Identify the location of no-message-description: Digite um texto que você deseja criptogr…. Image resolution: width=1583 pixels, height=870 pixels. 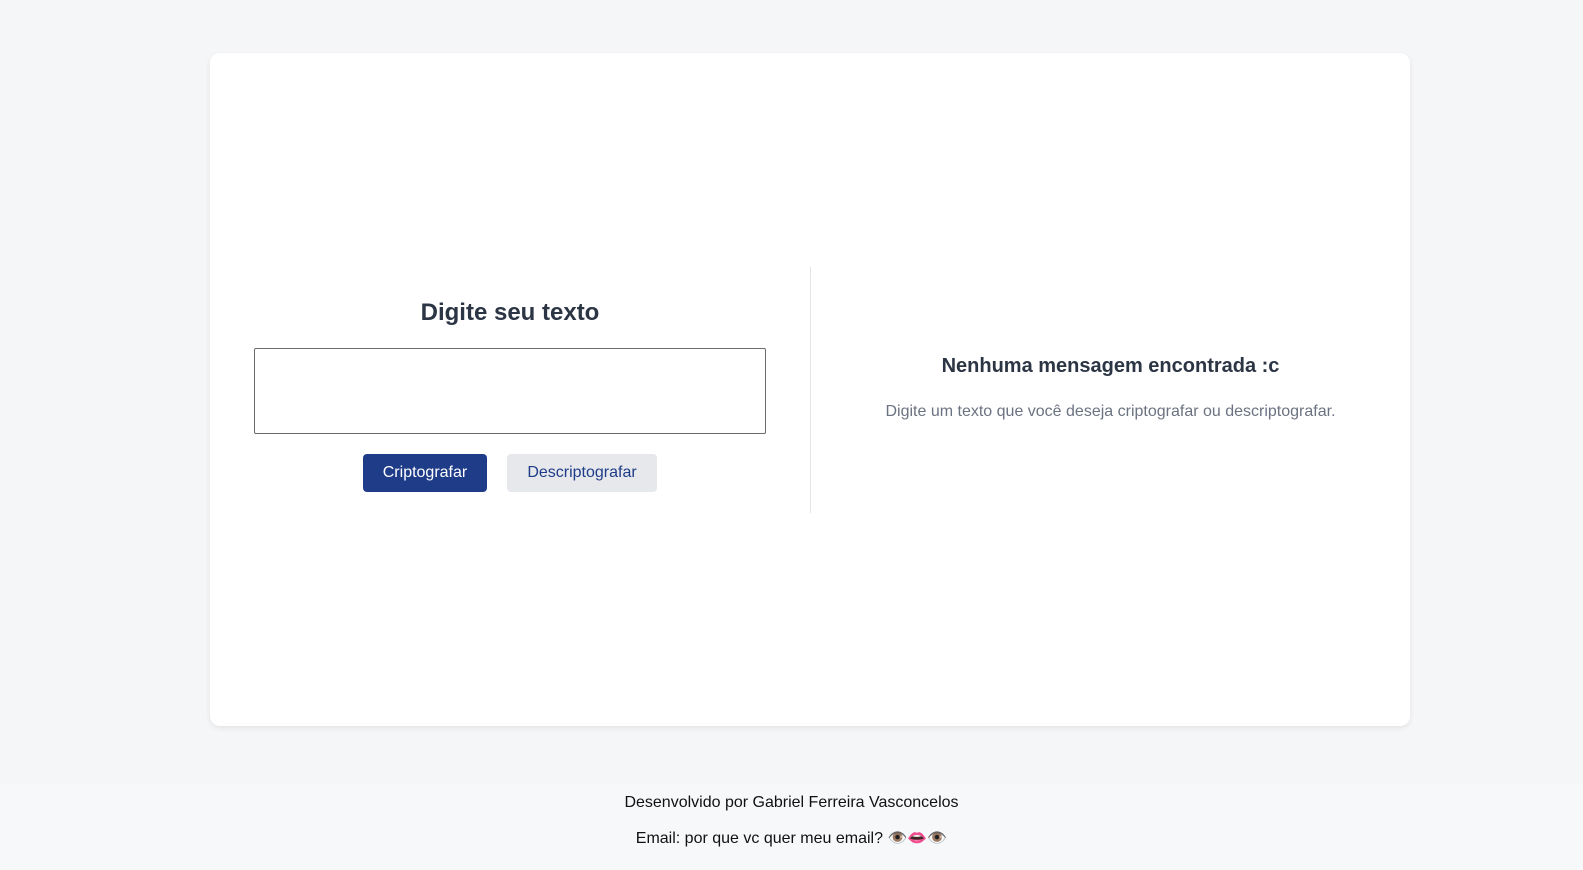
(1110, 411).